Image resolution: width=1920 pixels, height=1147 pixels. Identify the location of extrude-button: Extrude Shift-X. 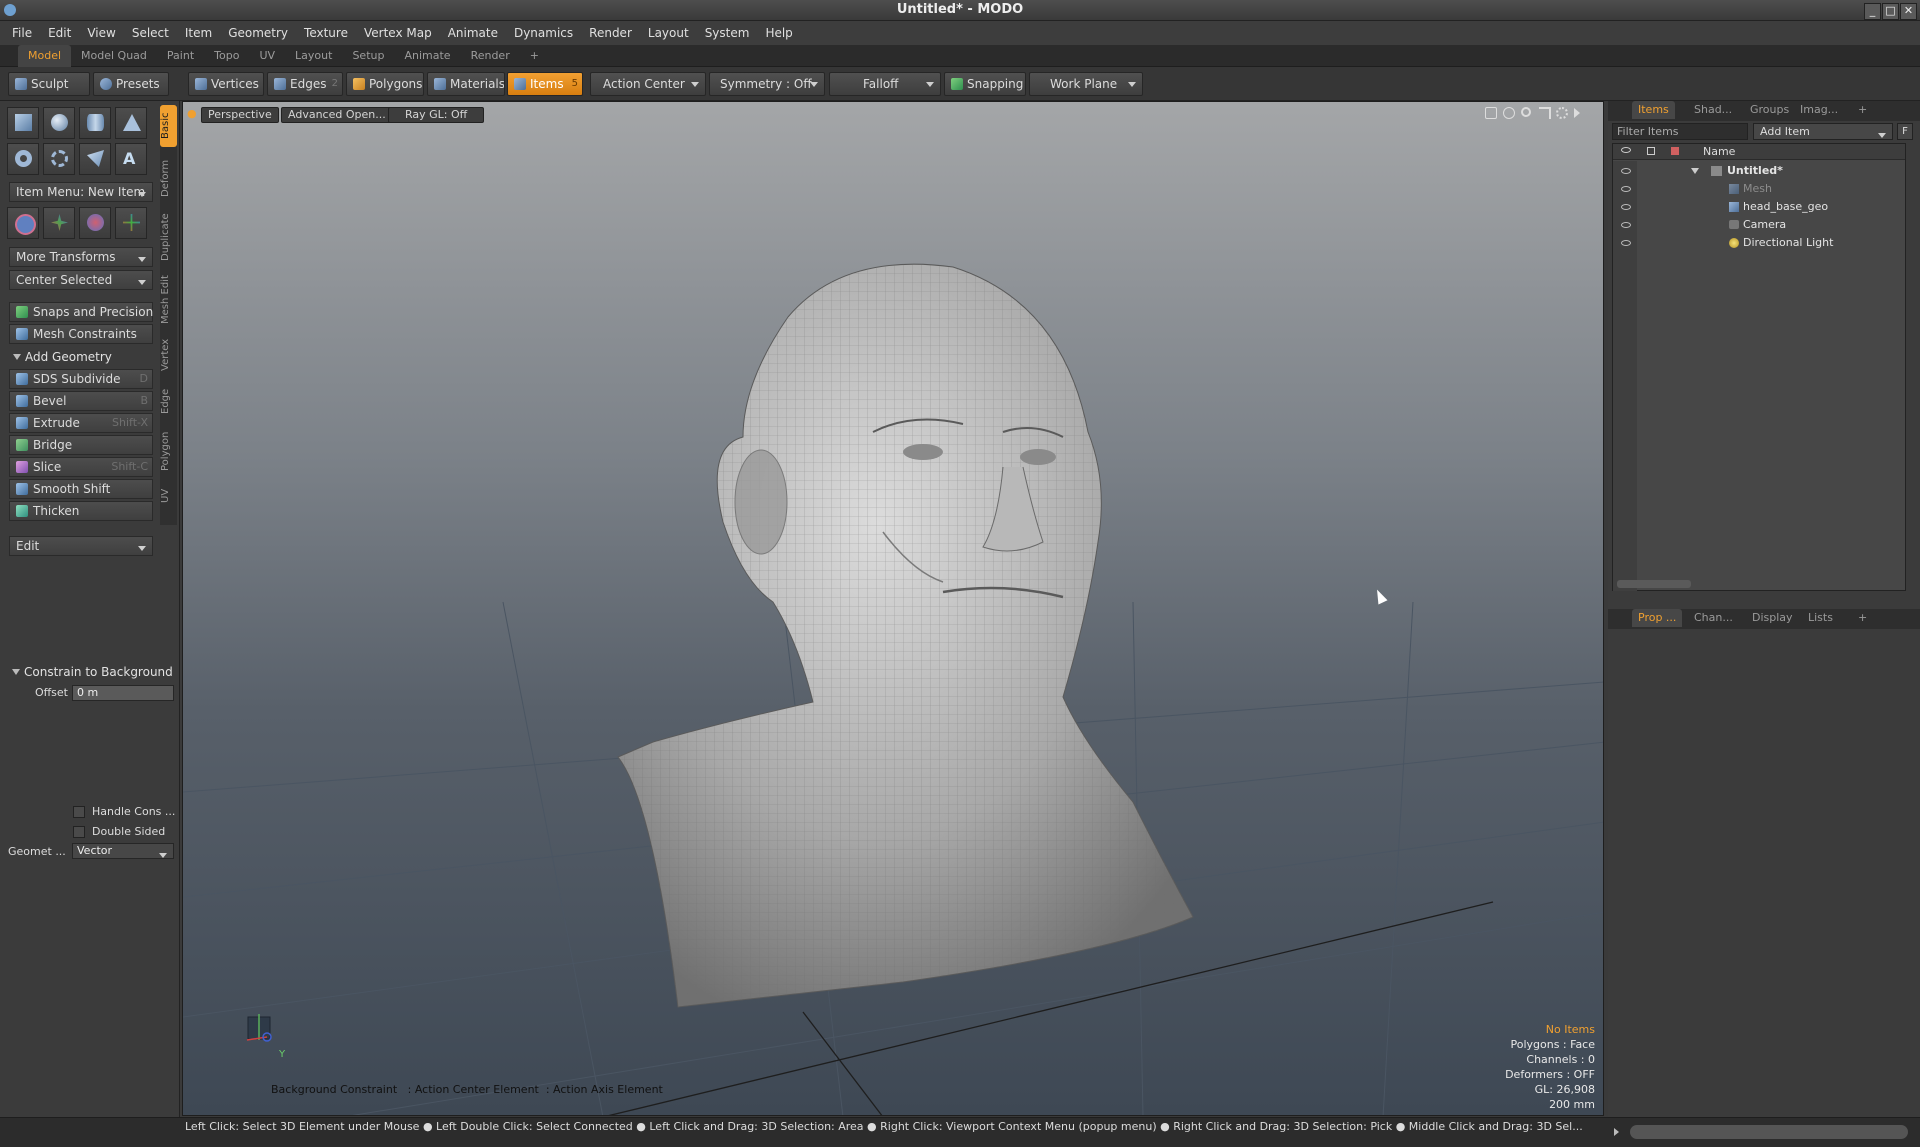
(81, 423).